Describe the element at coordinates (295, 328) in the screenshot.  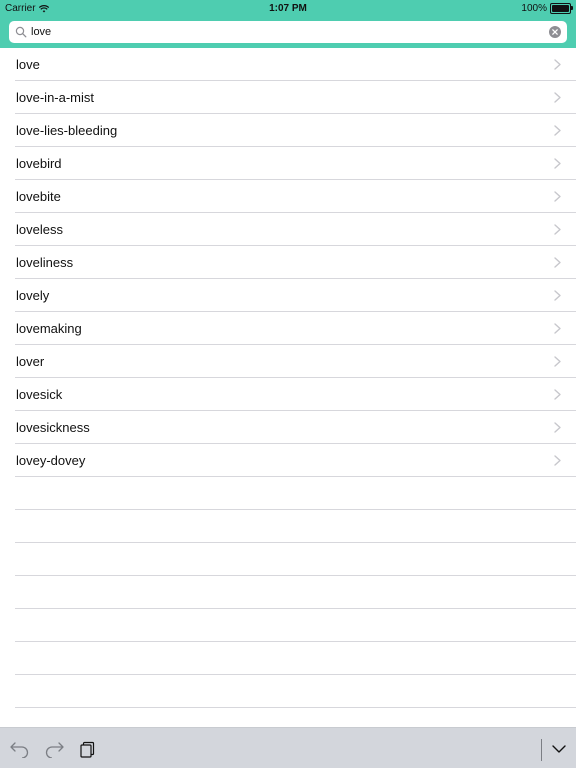
I see `result-row: lovemaking` at that location.